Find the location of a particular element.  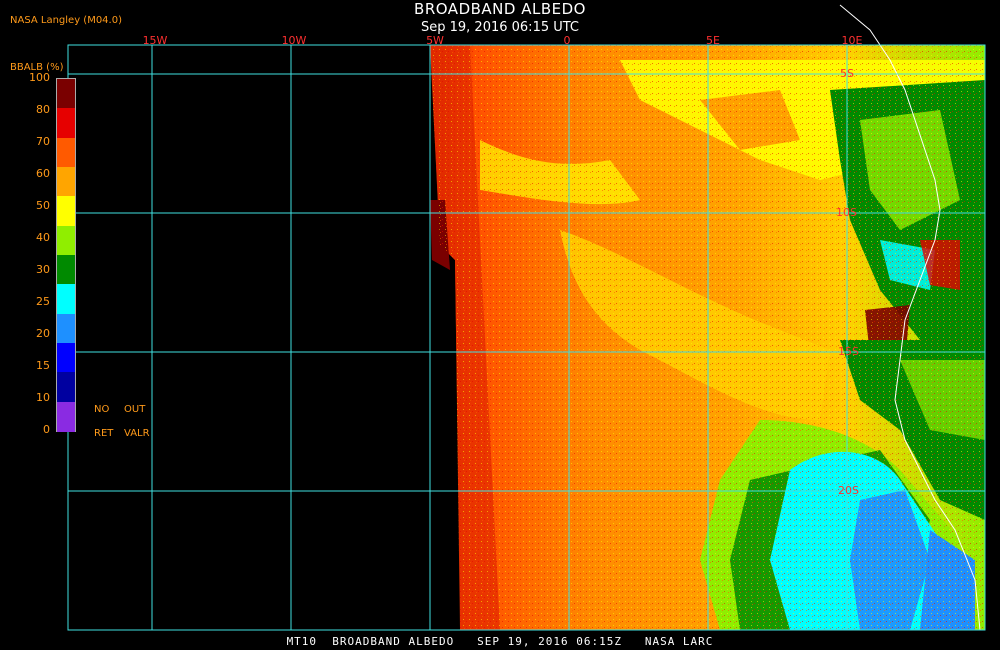

out-valr-label-top: OUT is located at coordinates (135, 409).